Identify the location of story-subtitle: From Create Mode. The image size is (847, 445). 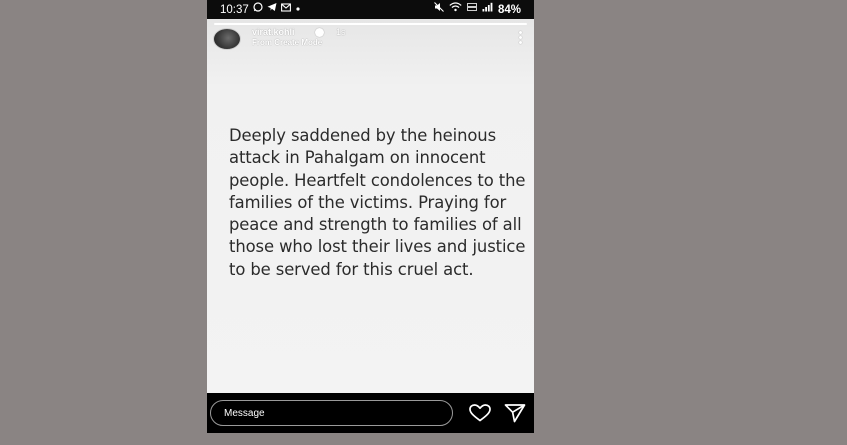
(287, 42).